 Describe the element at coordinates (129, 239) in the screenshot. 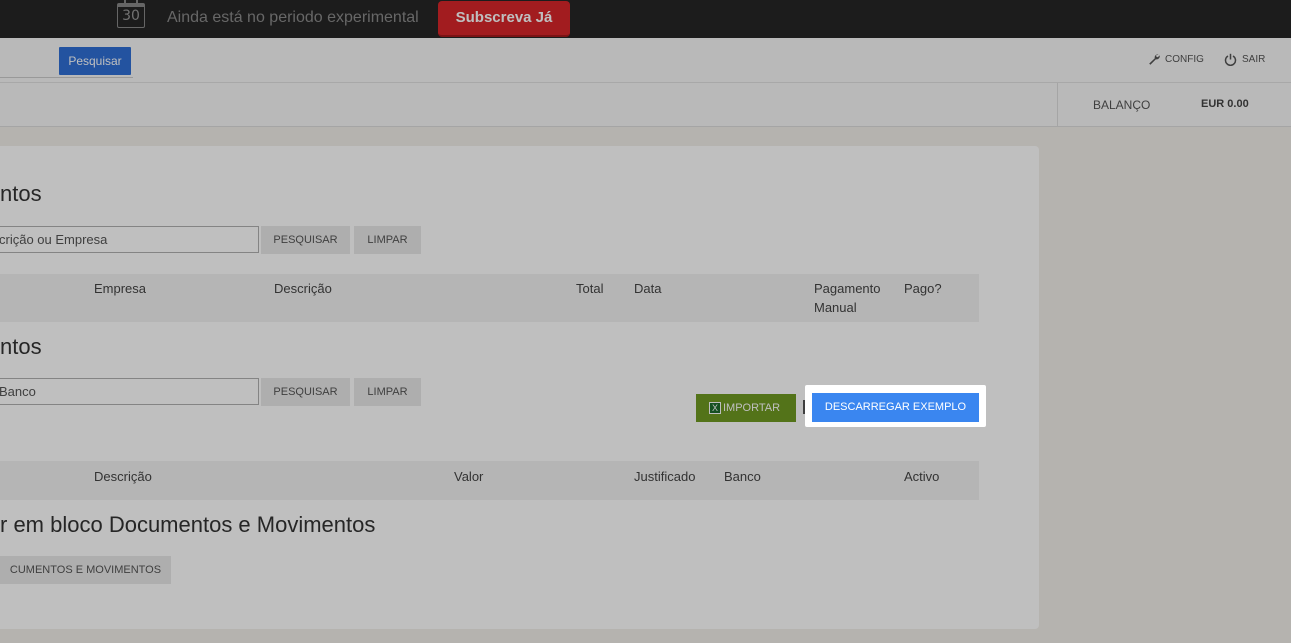

I see `documents-search-input: crição ou Empresa` at that location.